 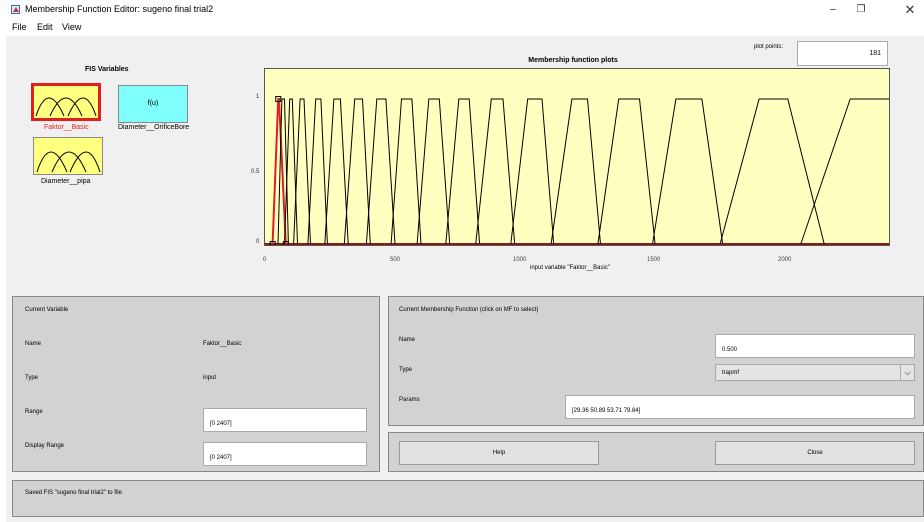 I want to click on variable-type-value: input, so click(x=210, y=378).